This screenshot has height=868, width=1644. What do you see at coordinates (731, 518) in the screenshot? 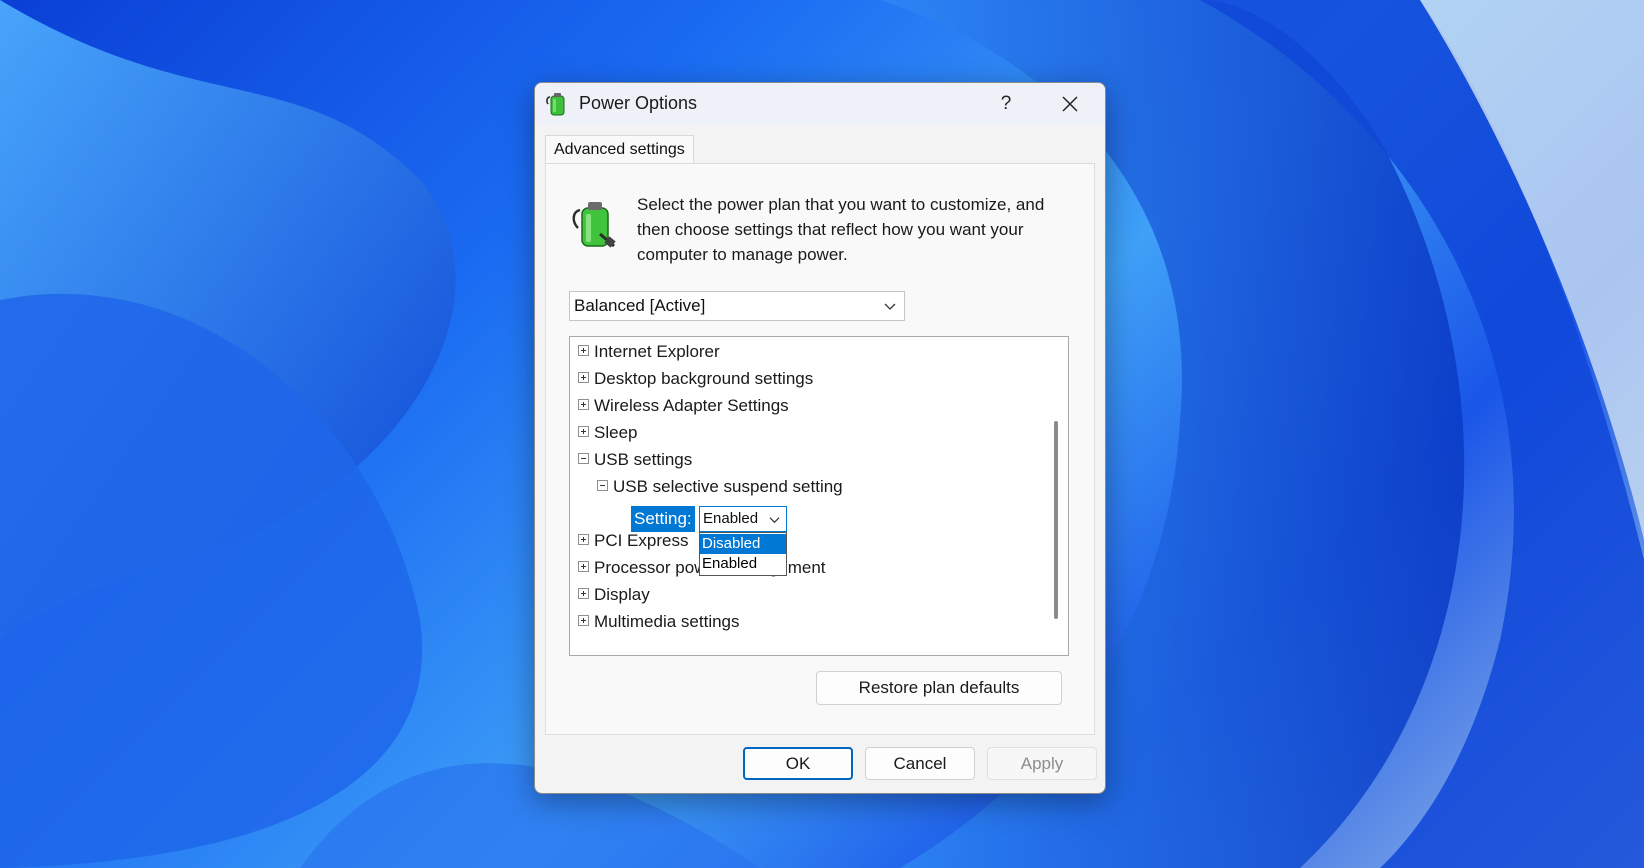
I see `setting-value: Enabled` at bounding box center [731, 518].